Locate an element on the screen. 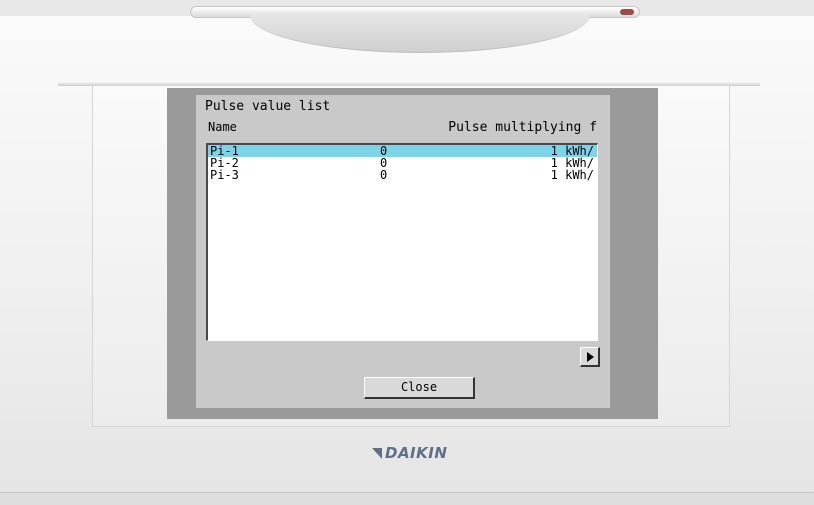 The width and height of the screenshot is (814, 505). list-item: Pi-1 0 1 kWh/ is located at coordinates (402, 151).